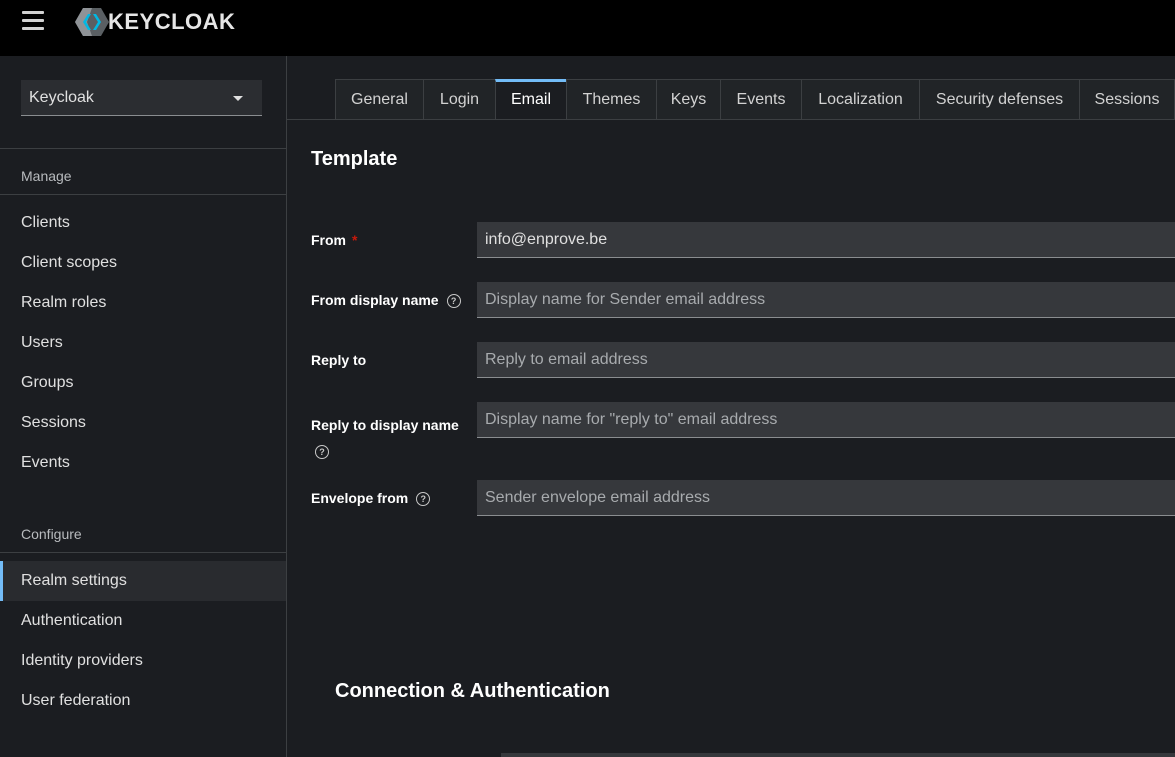 The height and width of the screenshot is (757, 1175). What do you see at coordinates (46, 176) in the screenshot?
I see `nav-section-manage: Manage` at bounding box center [46, 176].